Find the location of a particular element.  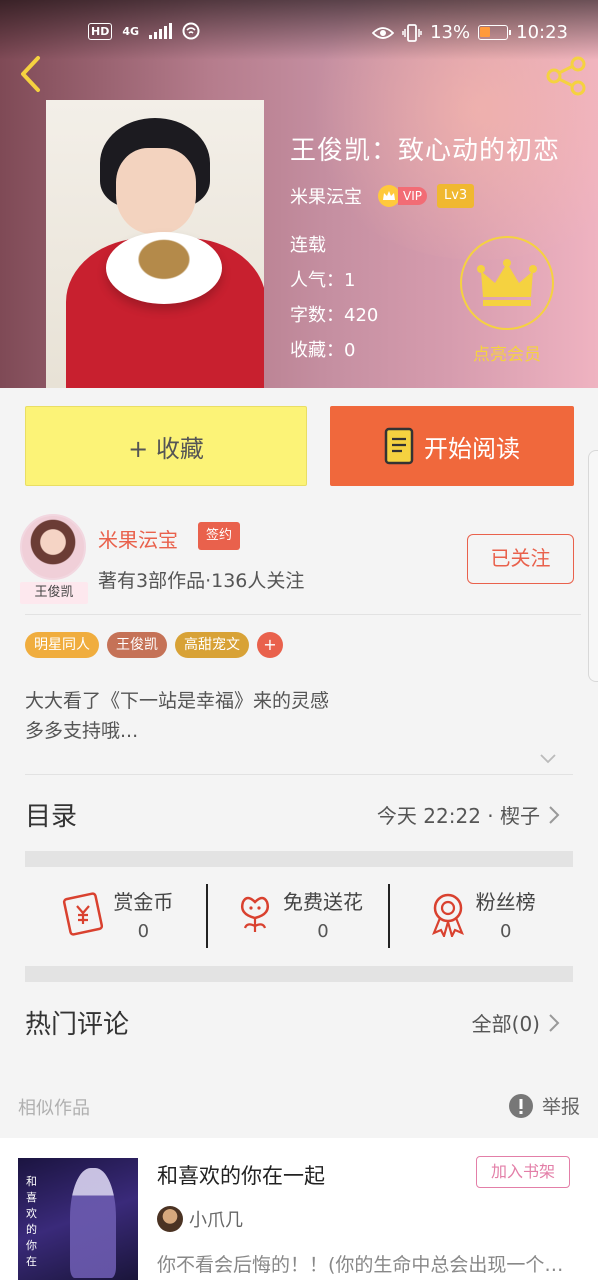

member-label: 点亮会员 is located at coordinates (507, 355).